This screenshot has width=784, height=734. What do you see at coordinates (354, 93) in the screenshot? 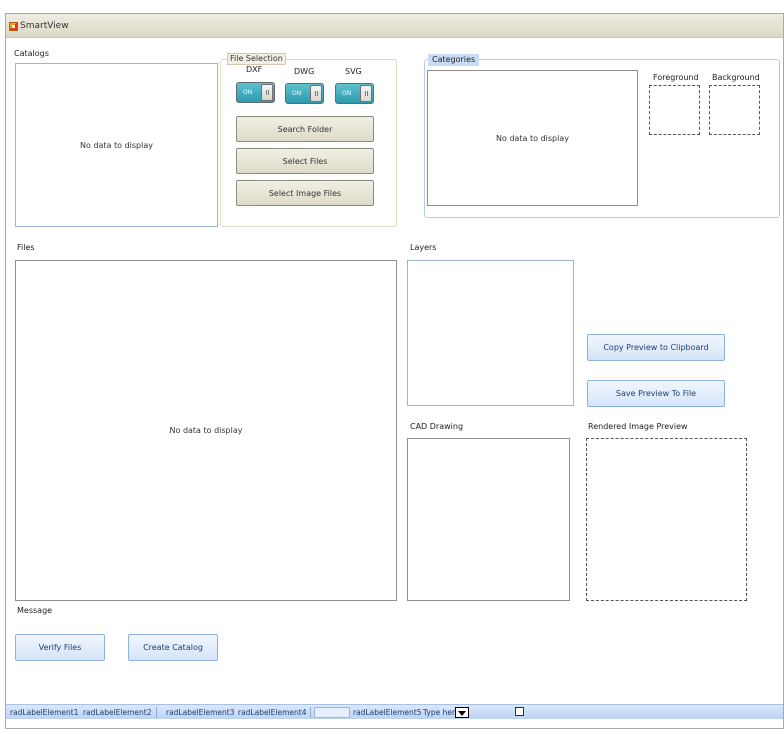
I see `svg-toggle: ON` at bounding box center [354, 93].